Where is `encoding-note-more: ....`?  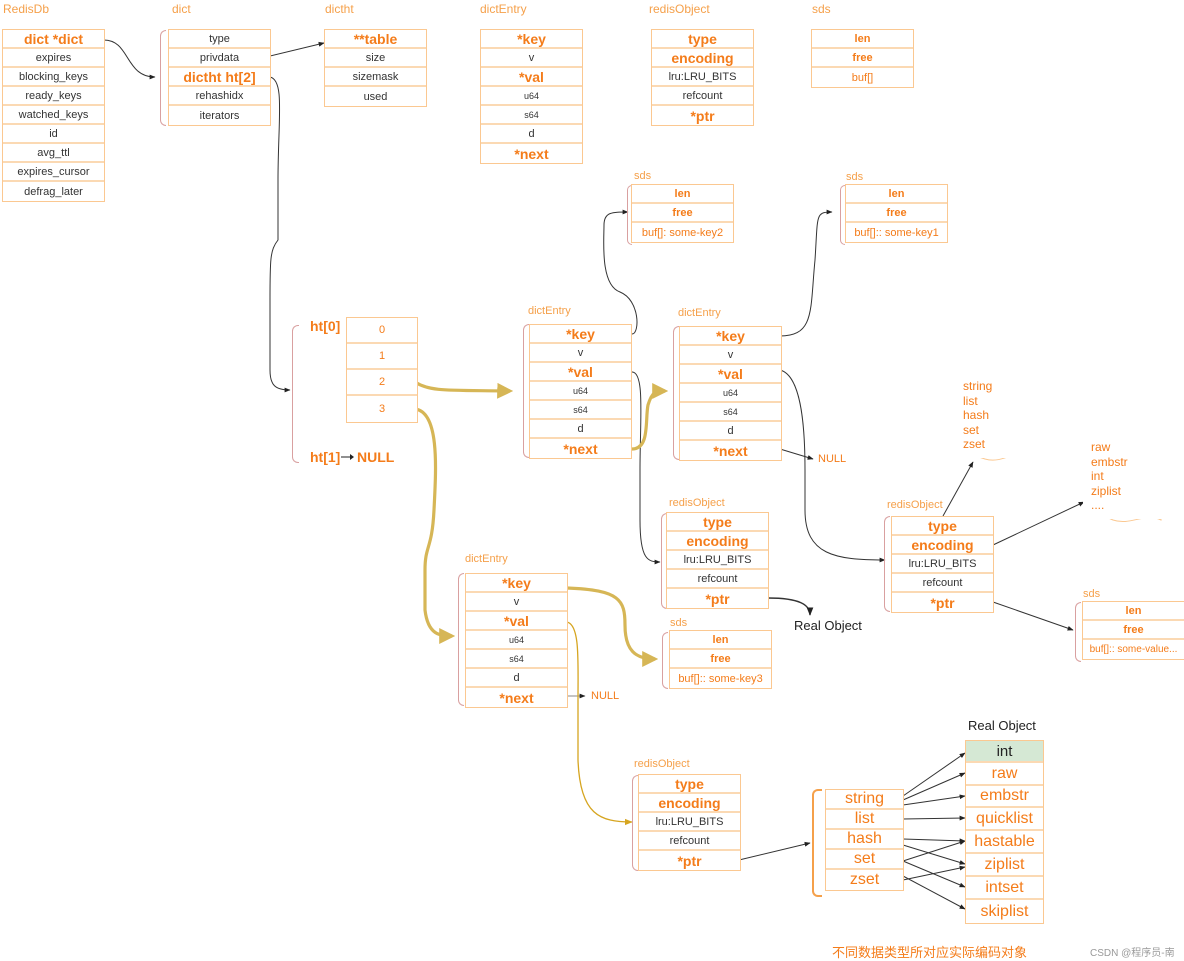
encoding-note-more: .... is located at coordinates (1098, 505).